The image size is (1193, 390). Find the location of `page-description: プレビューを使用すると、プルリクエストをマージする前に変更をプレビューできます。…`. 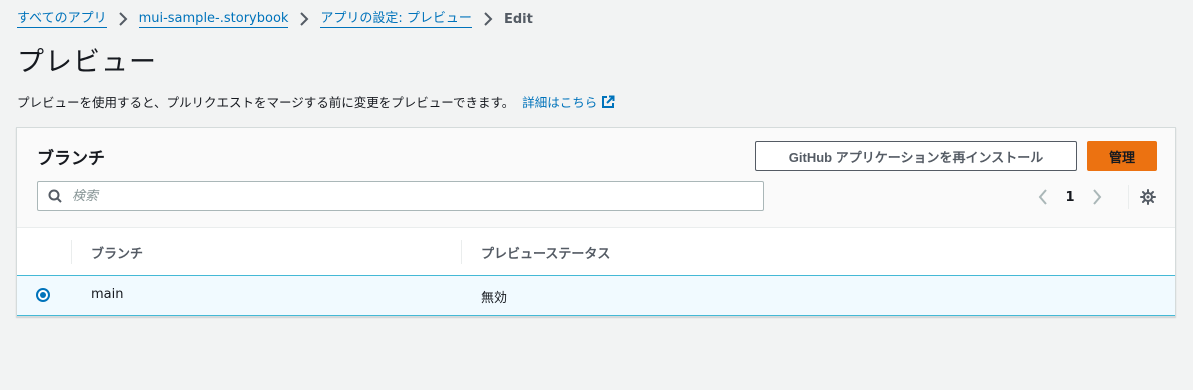

page-description: プレビューを使用すると、プルリクエストをマージする前に変更をプレビューできます。… is located at coordinates (316, 101).